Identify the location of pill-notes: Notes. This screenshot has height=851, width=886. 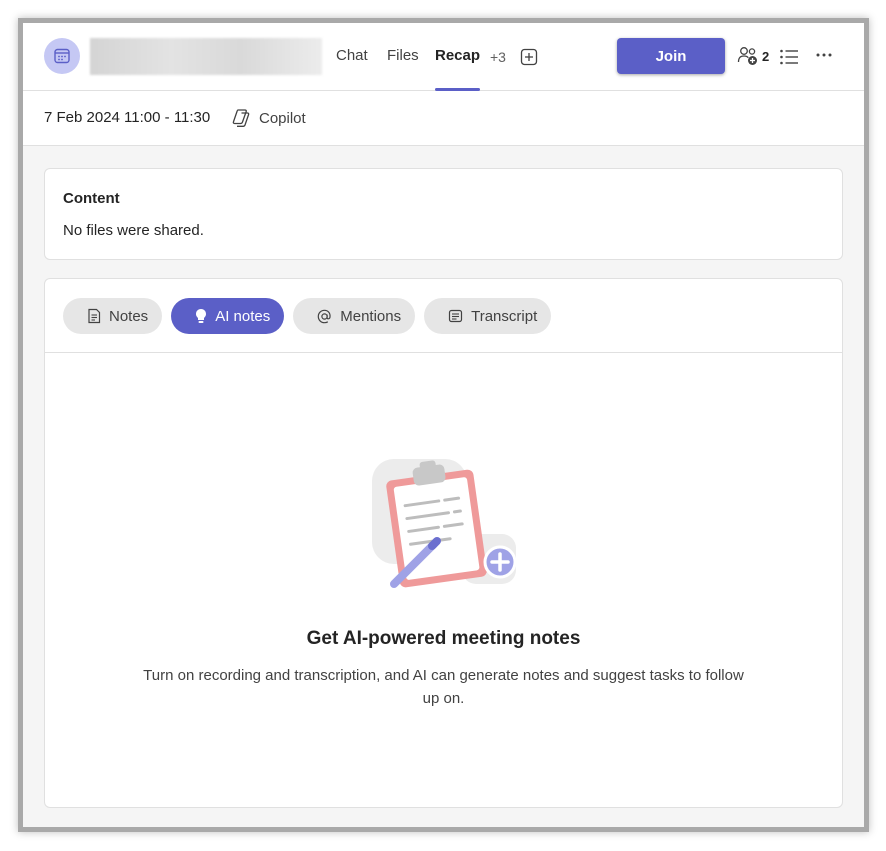
(113, 316).